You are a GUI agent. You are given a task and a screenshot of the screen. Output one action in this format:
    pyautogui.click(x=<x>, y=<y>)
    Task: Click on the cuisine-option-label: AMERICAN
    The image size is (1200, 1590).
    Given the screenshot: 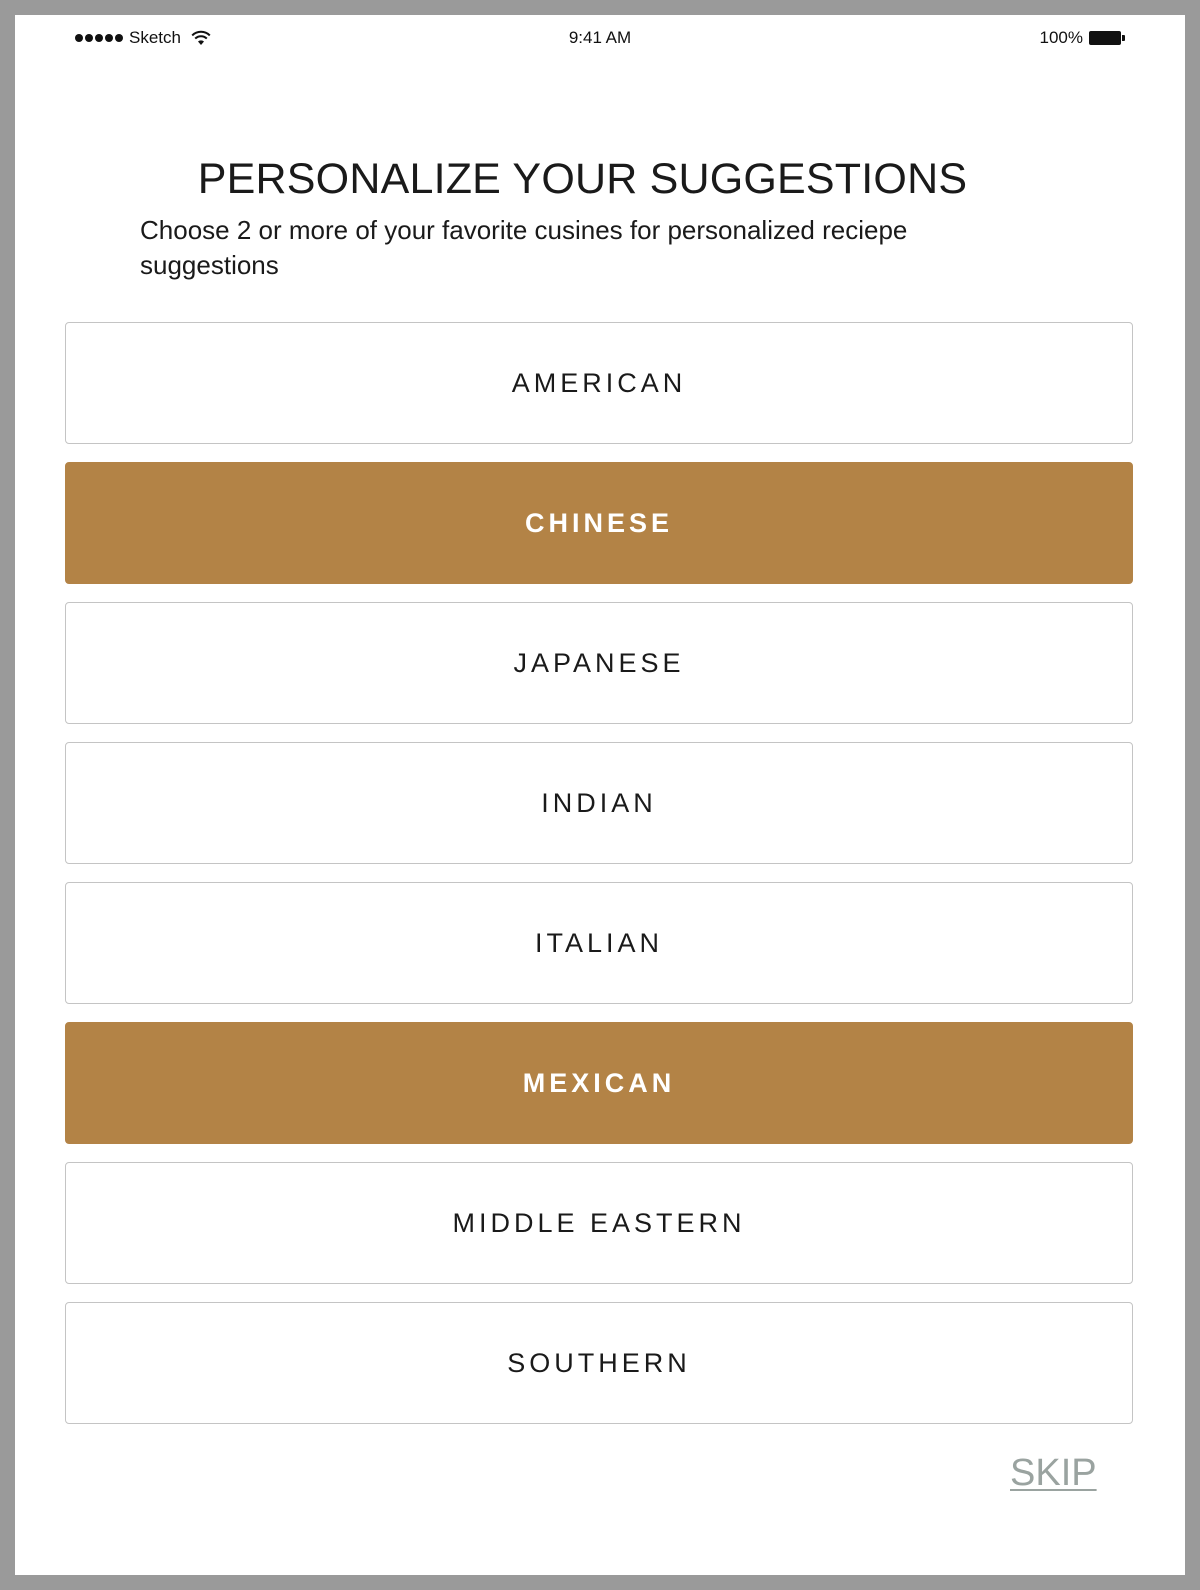 What is the action you would take?
    pyautogui.click(x=599, y=382)
    